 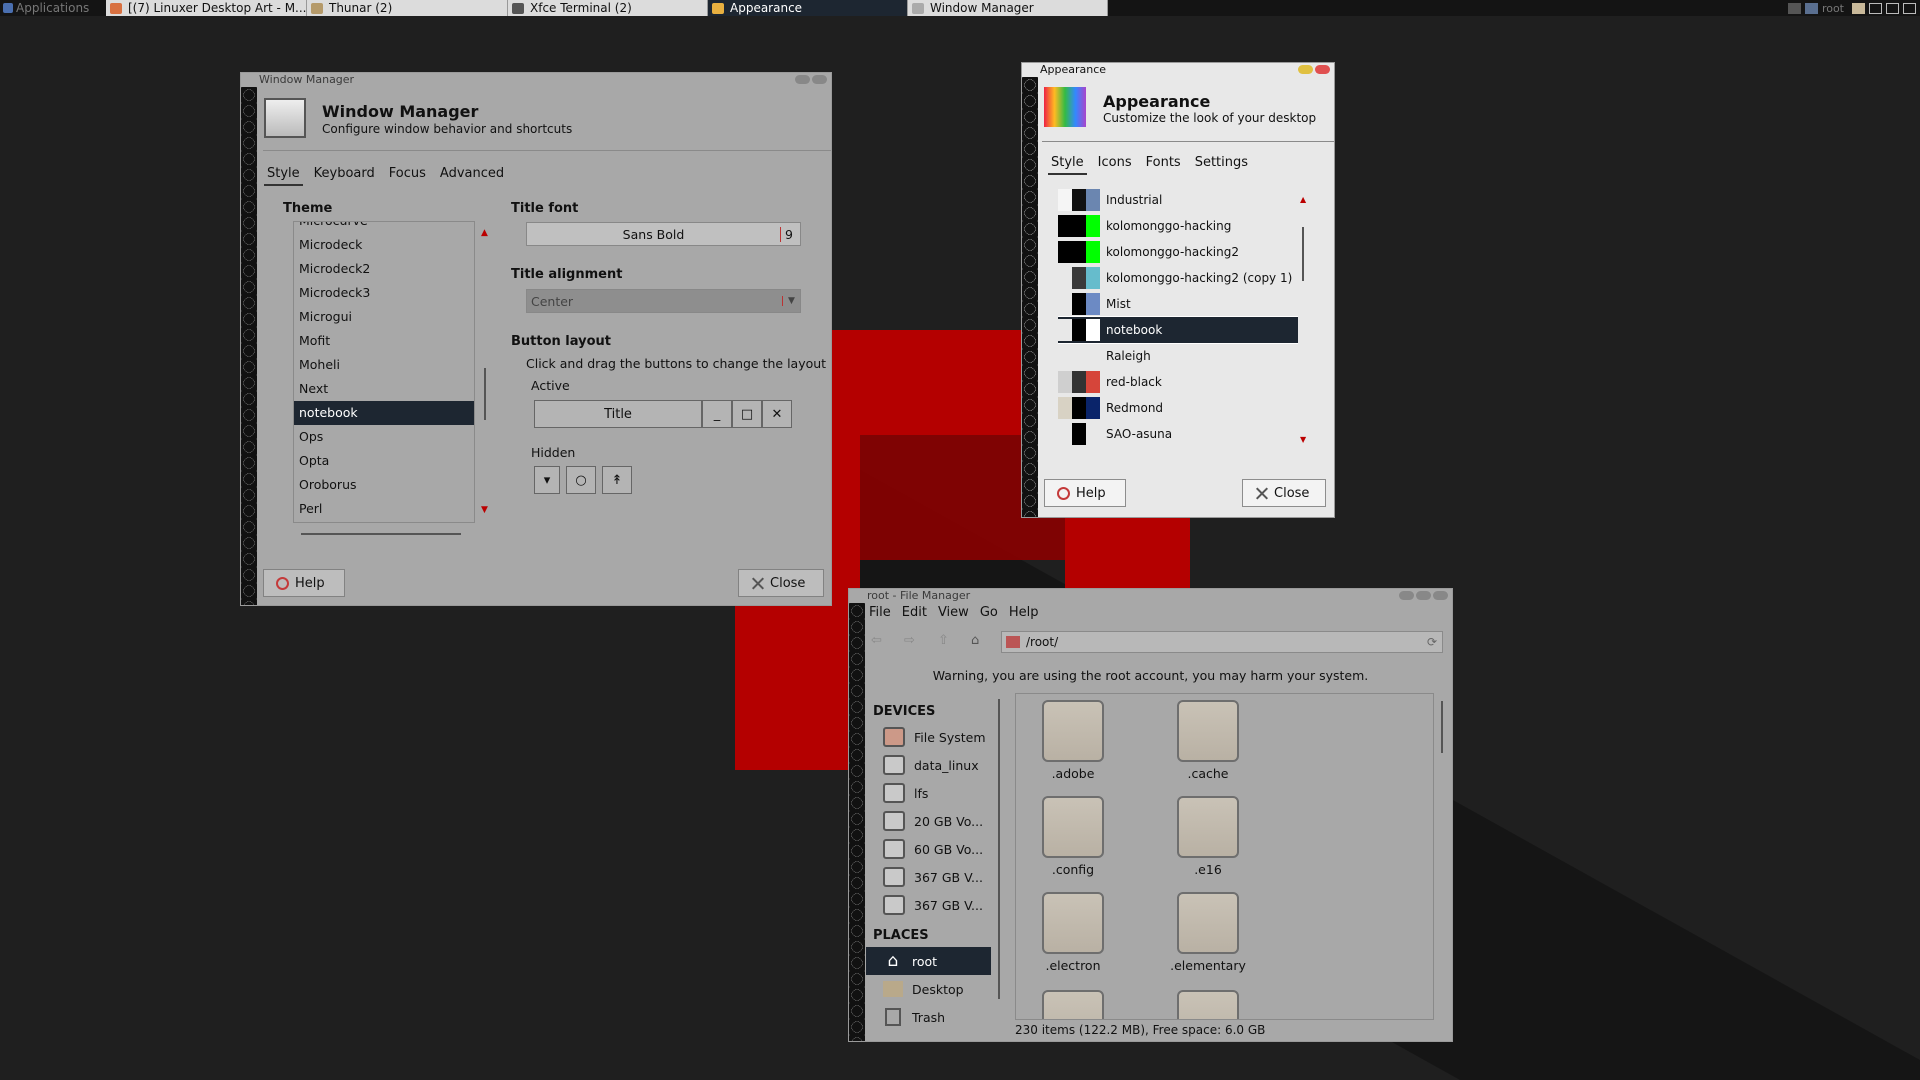 I want to click on folder-item: .e16, so click(x=1208, y=836).